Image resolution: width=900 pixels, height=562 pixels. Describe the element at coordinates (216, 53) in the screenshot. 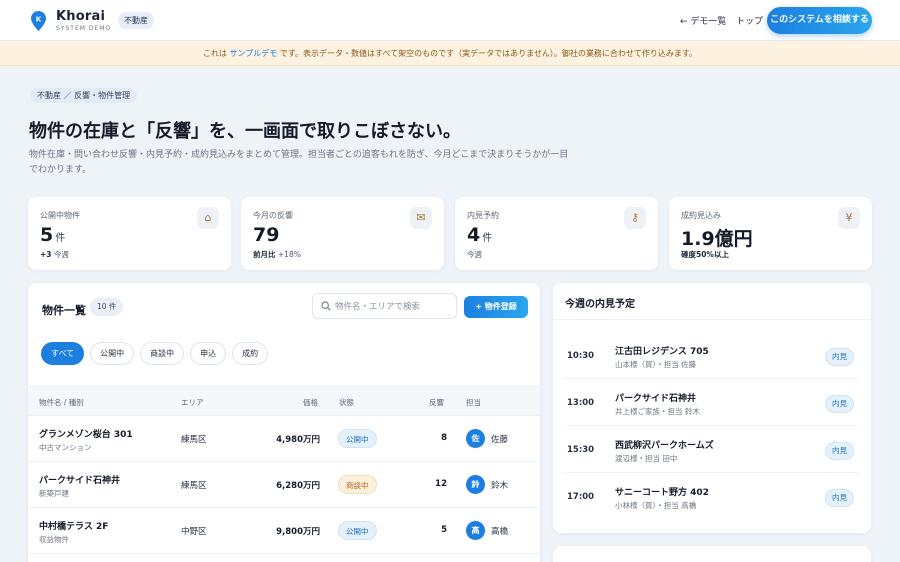

I see `banner-text-pre: これは` at that location.